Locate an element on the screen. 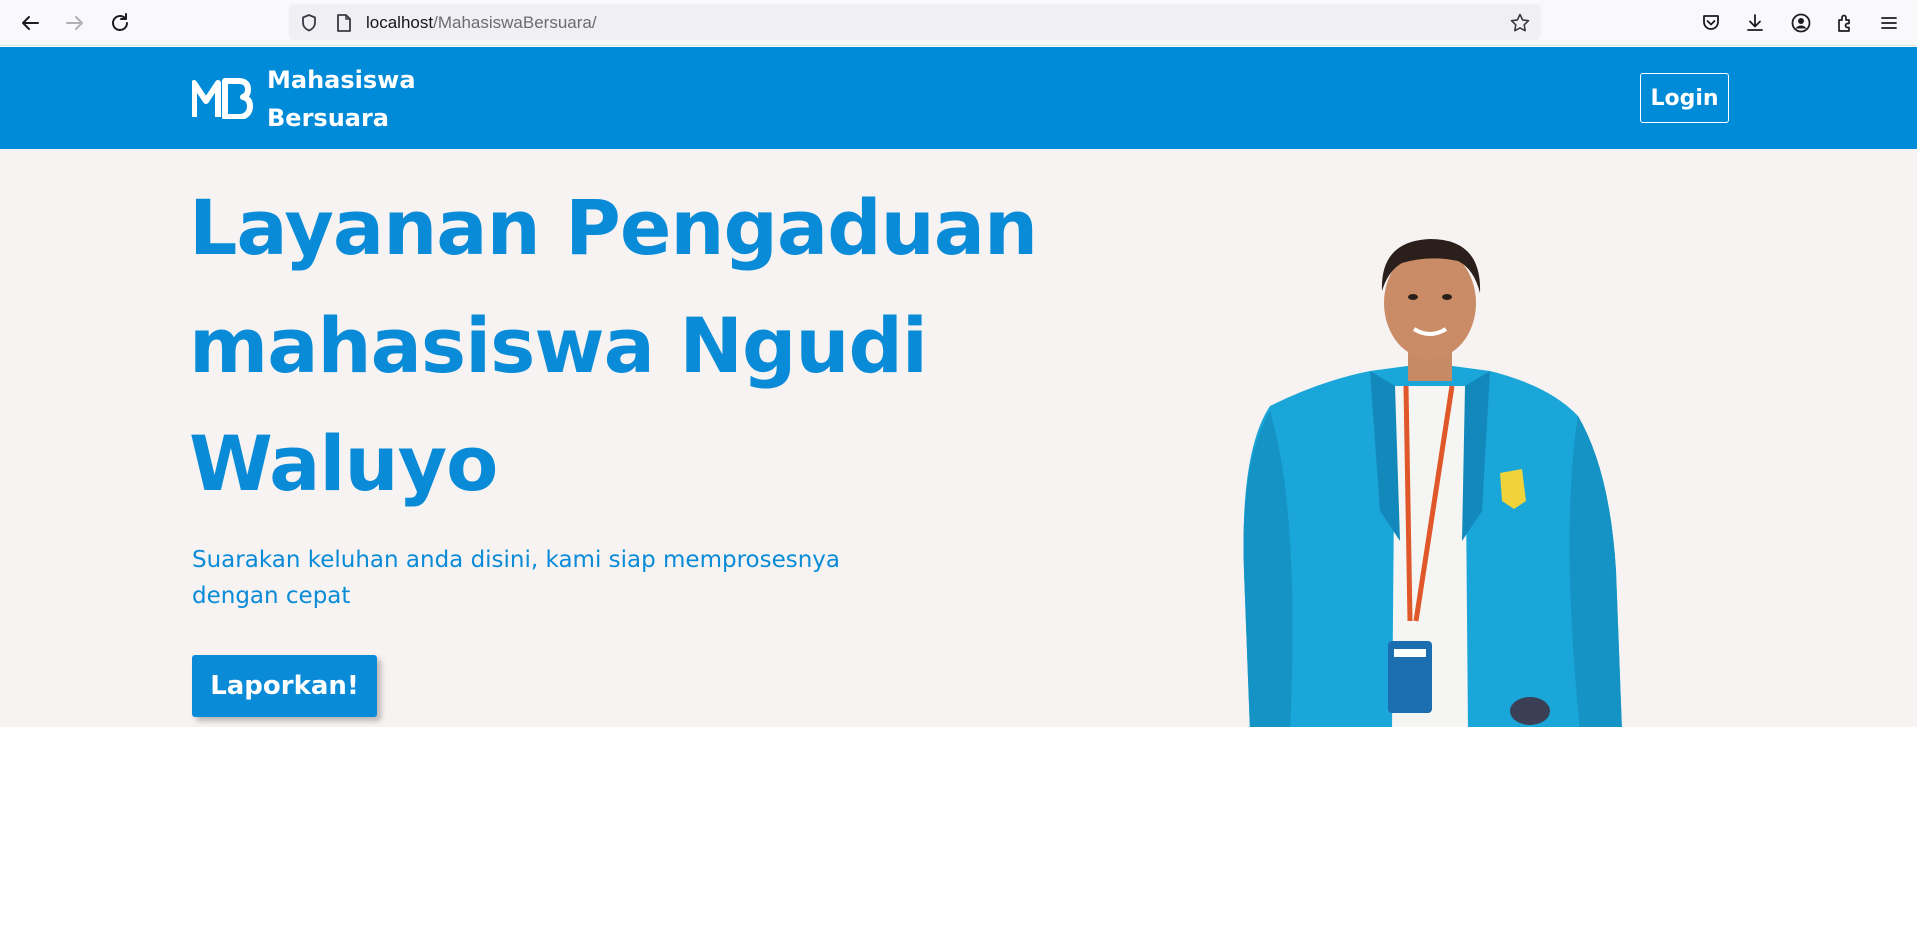 The image size is (1917, 946). extensions-icon is located at coordinates (1845, 23).